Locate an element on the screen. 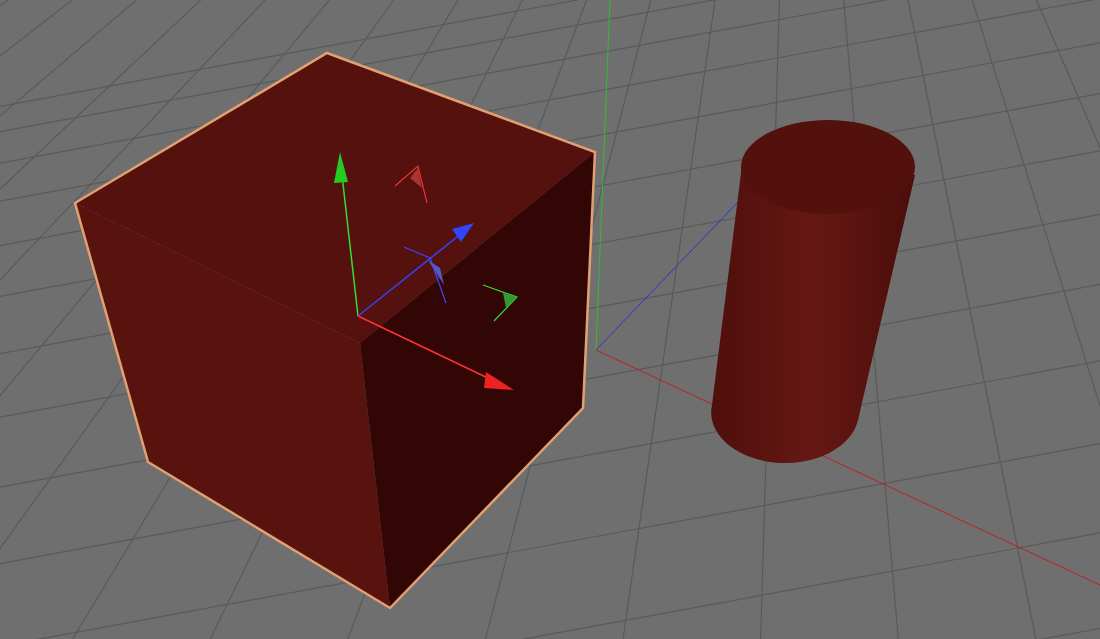 This screenshot has width=1100, height=639. move-gizmo-drawing is located at coordinates (426, 271).